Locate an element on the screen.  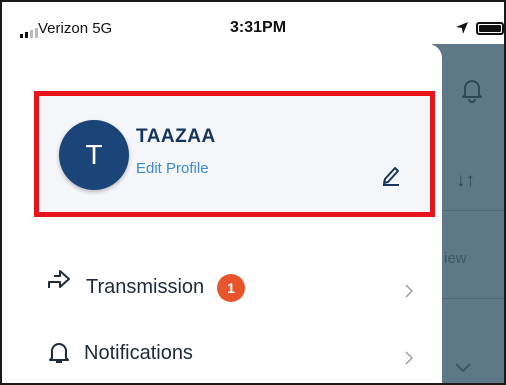
menu-item-transmission: Transmission 1 is located at coordinates (222, 284).